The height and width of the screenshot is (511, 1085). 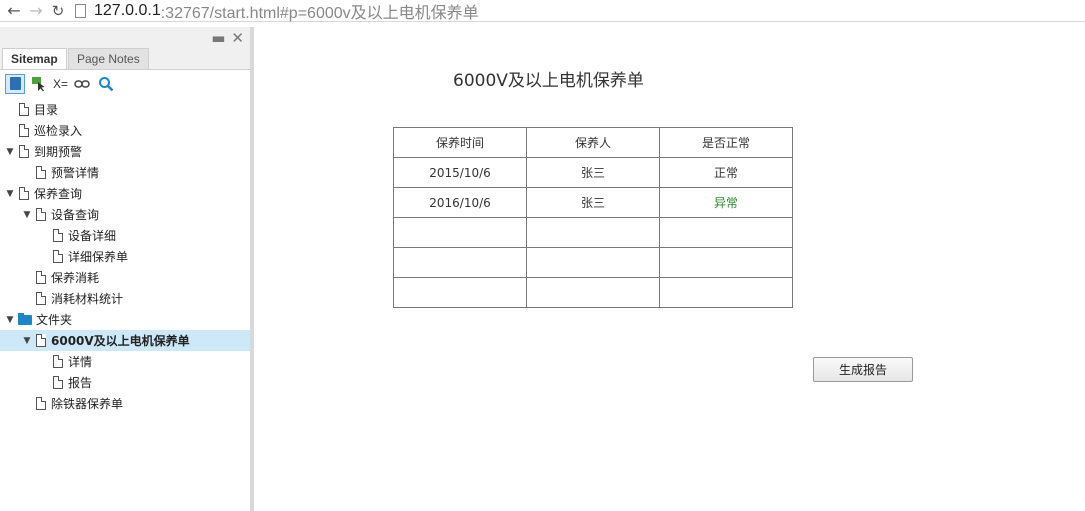 I want to click on cursor-highlight-icon, so click(x=39, y=84).